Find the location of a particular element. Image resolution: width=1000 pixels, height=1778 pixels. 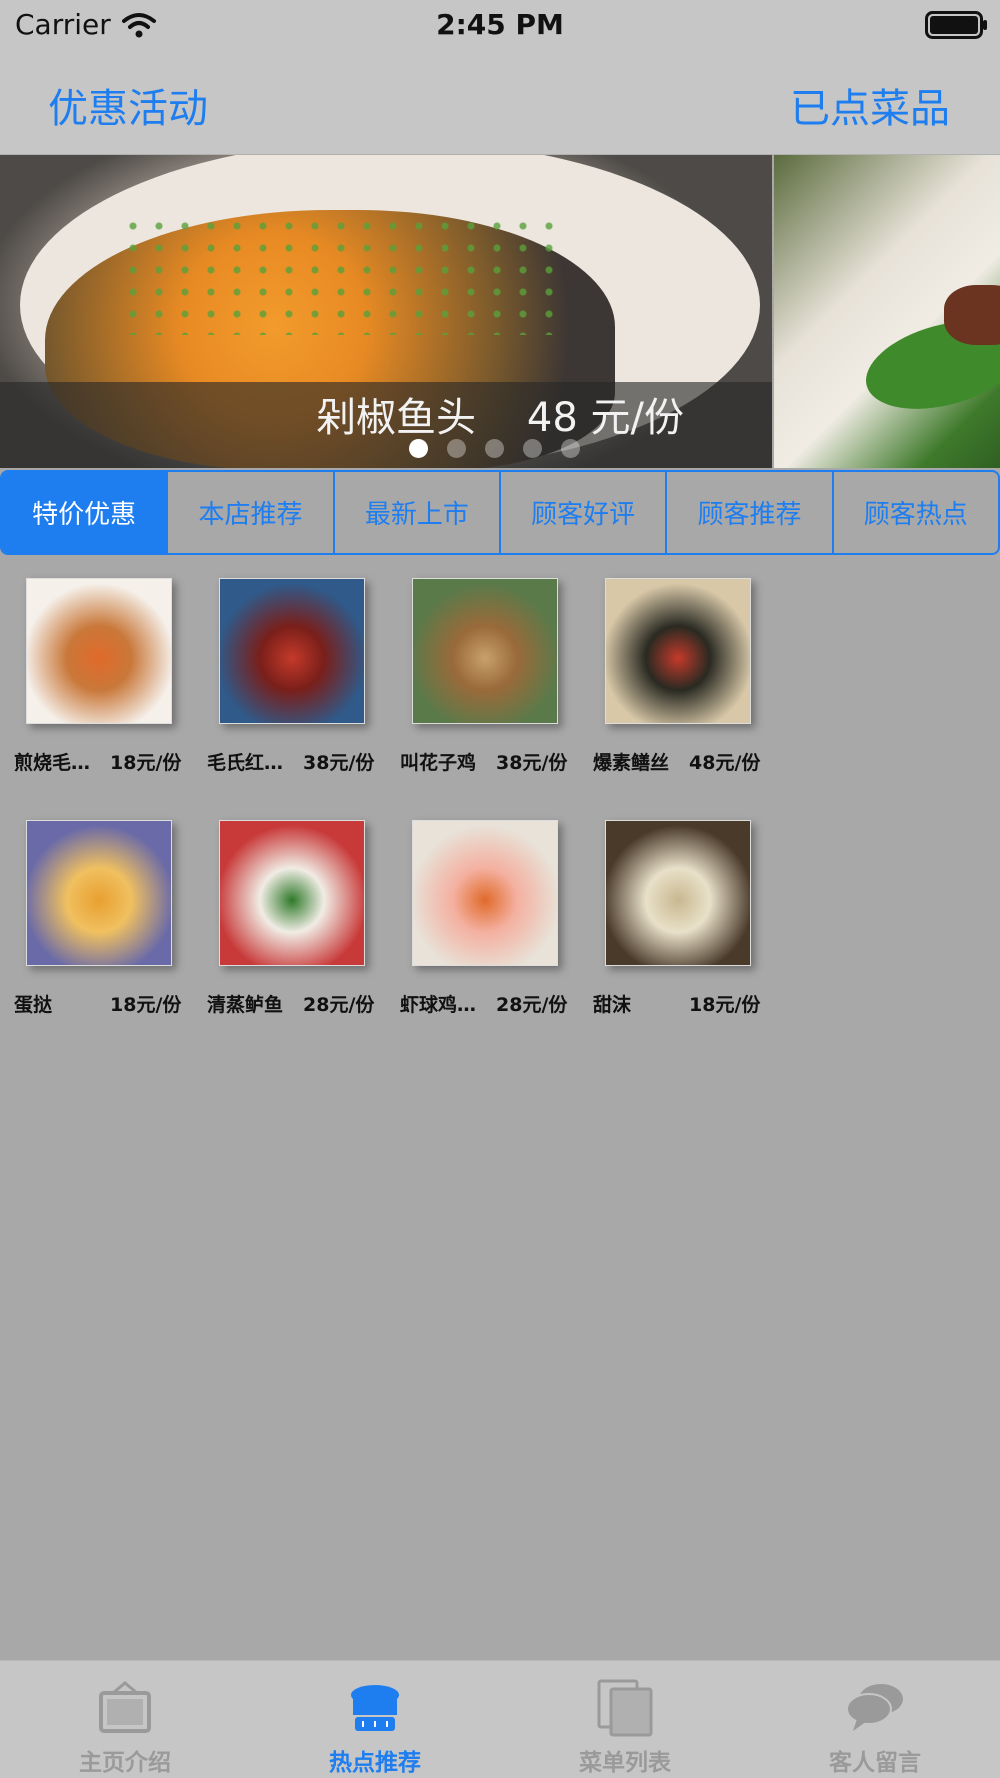

dish-name: 甜沫 is located at coordinates (612, 1005).